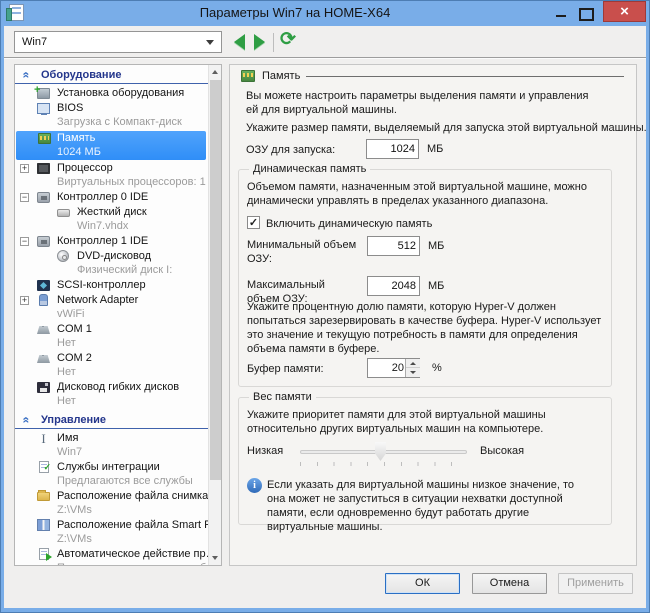  I want to click on sidebar-item-hard-drive: Жесткий диск, so click(111, 212).